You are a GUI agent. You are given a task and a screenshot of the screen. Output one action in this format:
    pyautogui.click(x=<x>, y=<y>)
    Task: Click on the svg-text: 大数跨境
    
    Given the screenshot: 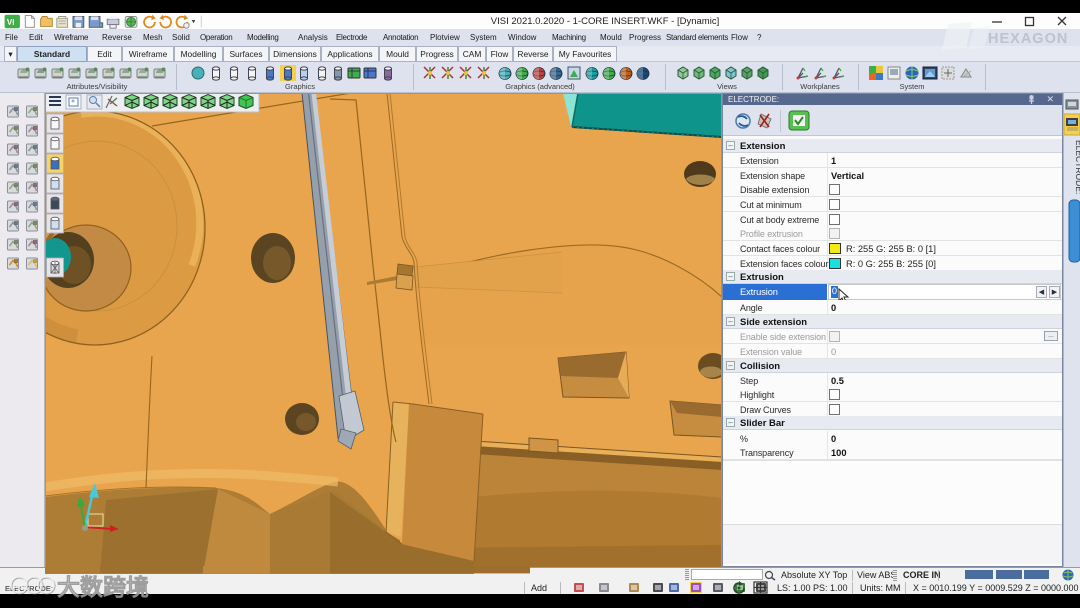 What is the action you would take?
    pyautogui.click(x=103, y=587)
    